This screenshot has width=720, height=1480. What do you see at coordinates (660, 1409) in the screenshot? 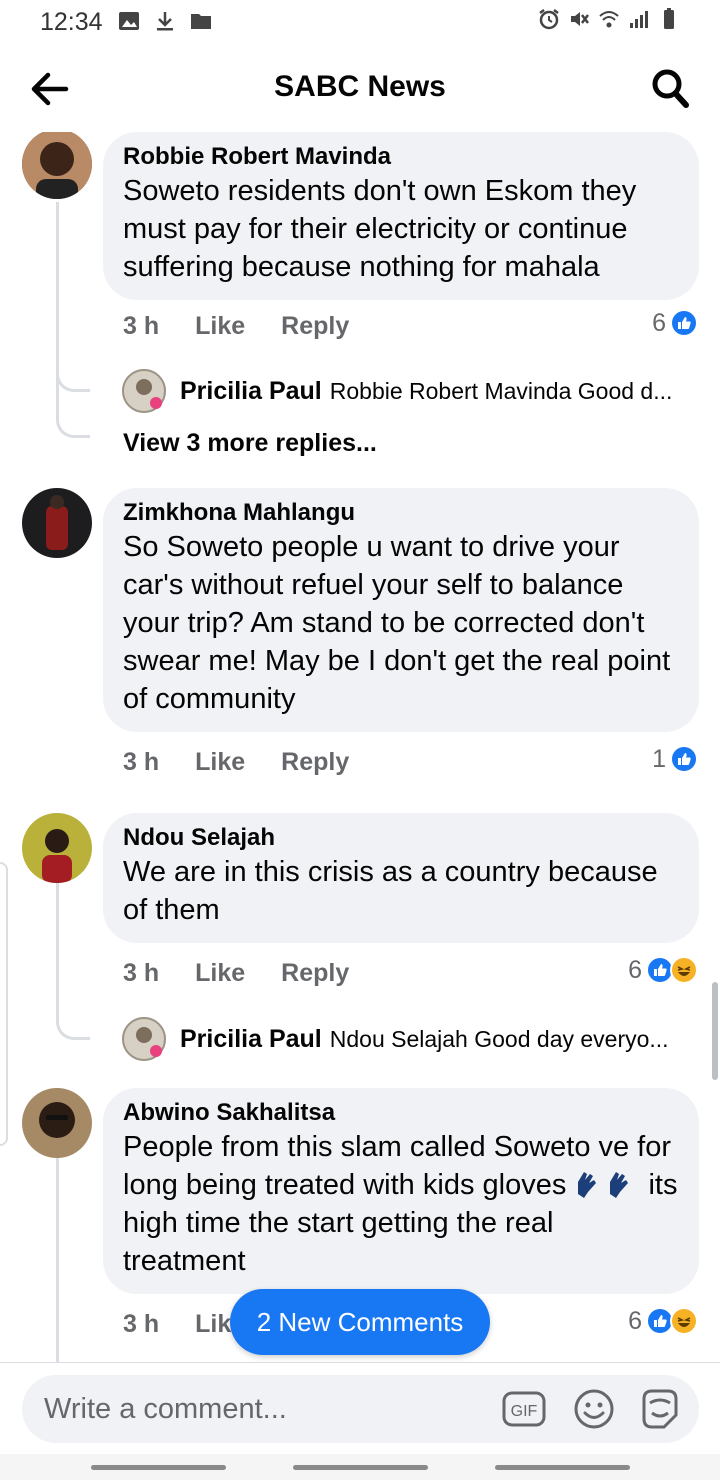
I see `sticker-icon` at bounding box center [660, 1409].